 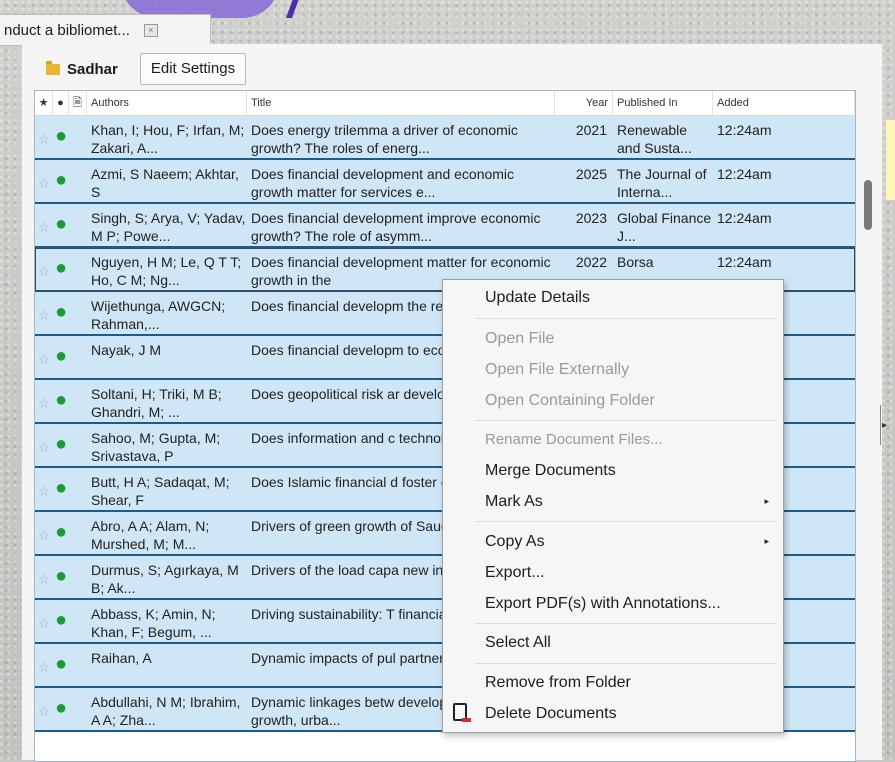 I want to click on edit-settings-button: Edit Settings, so click(x=193, y=69).